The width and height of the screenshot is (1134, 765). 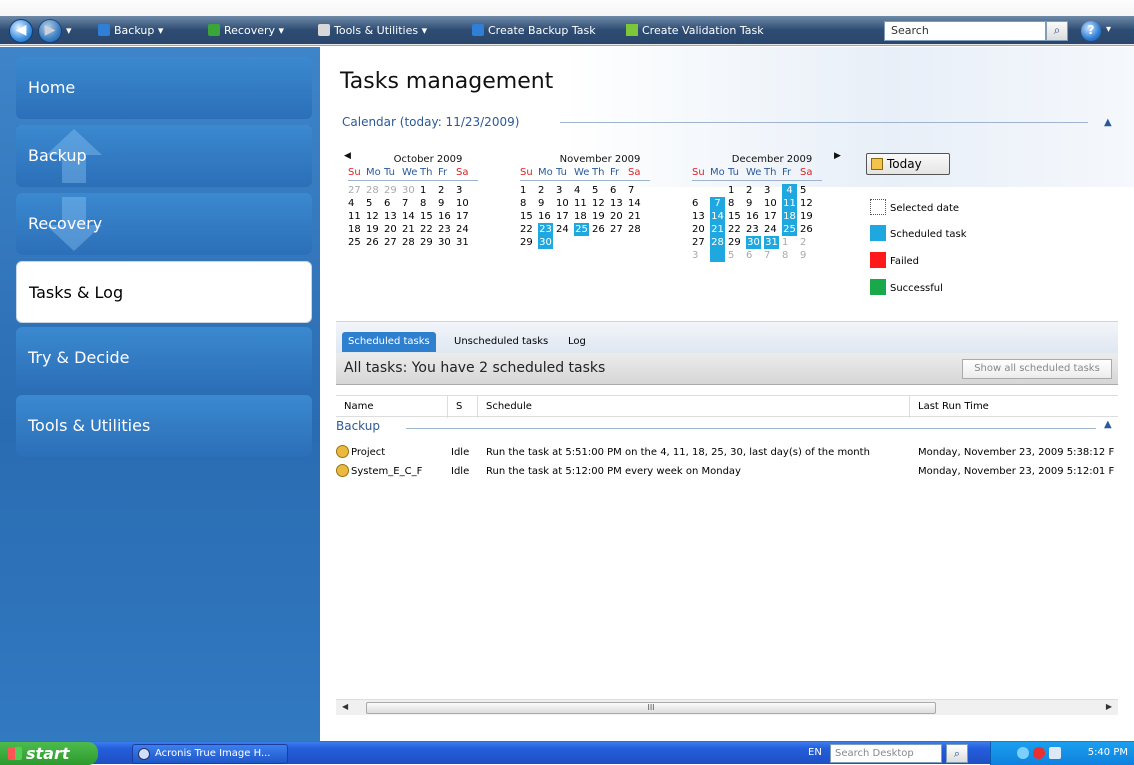 What do you see at coordinates (21, 31) in the screenshot?
I see `back-button: ◀` at bounding box center [21, 31].